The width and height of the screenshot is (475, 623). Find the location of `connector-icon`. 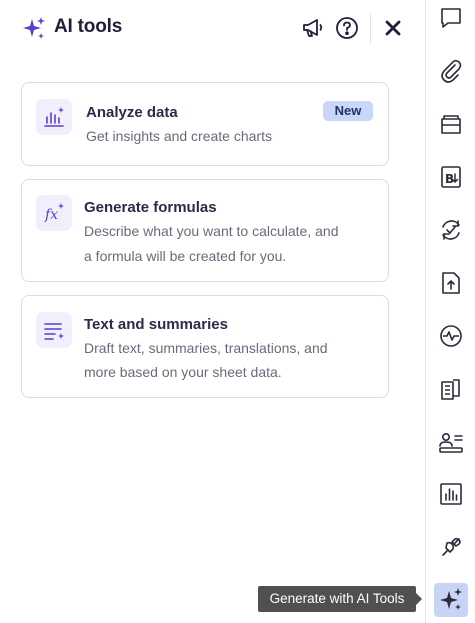

connector-icon is located at coordinates (451, 547).